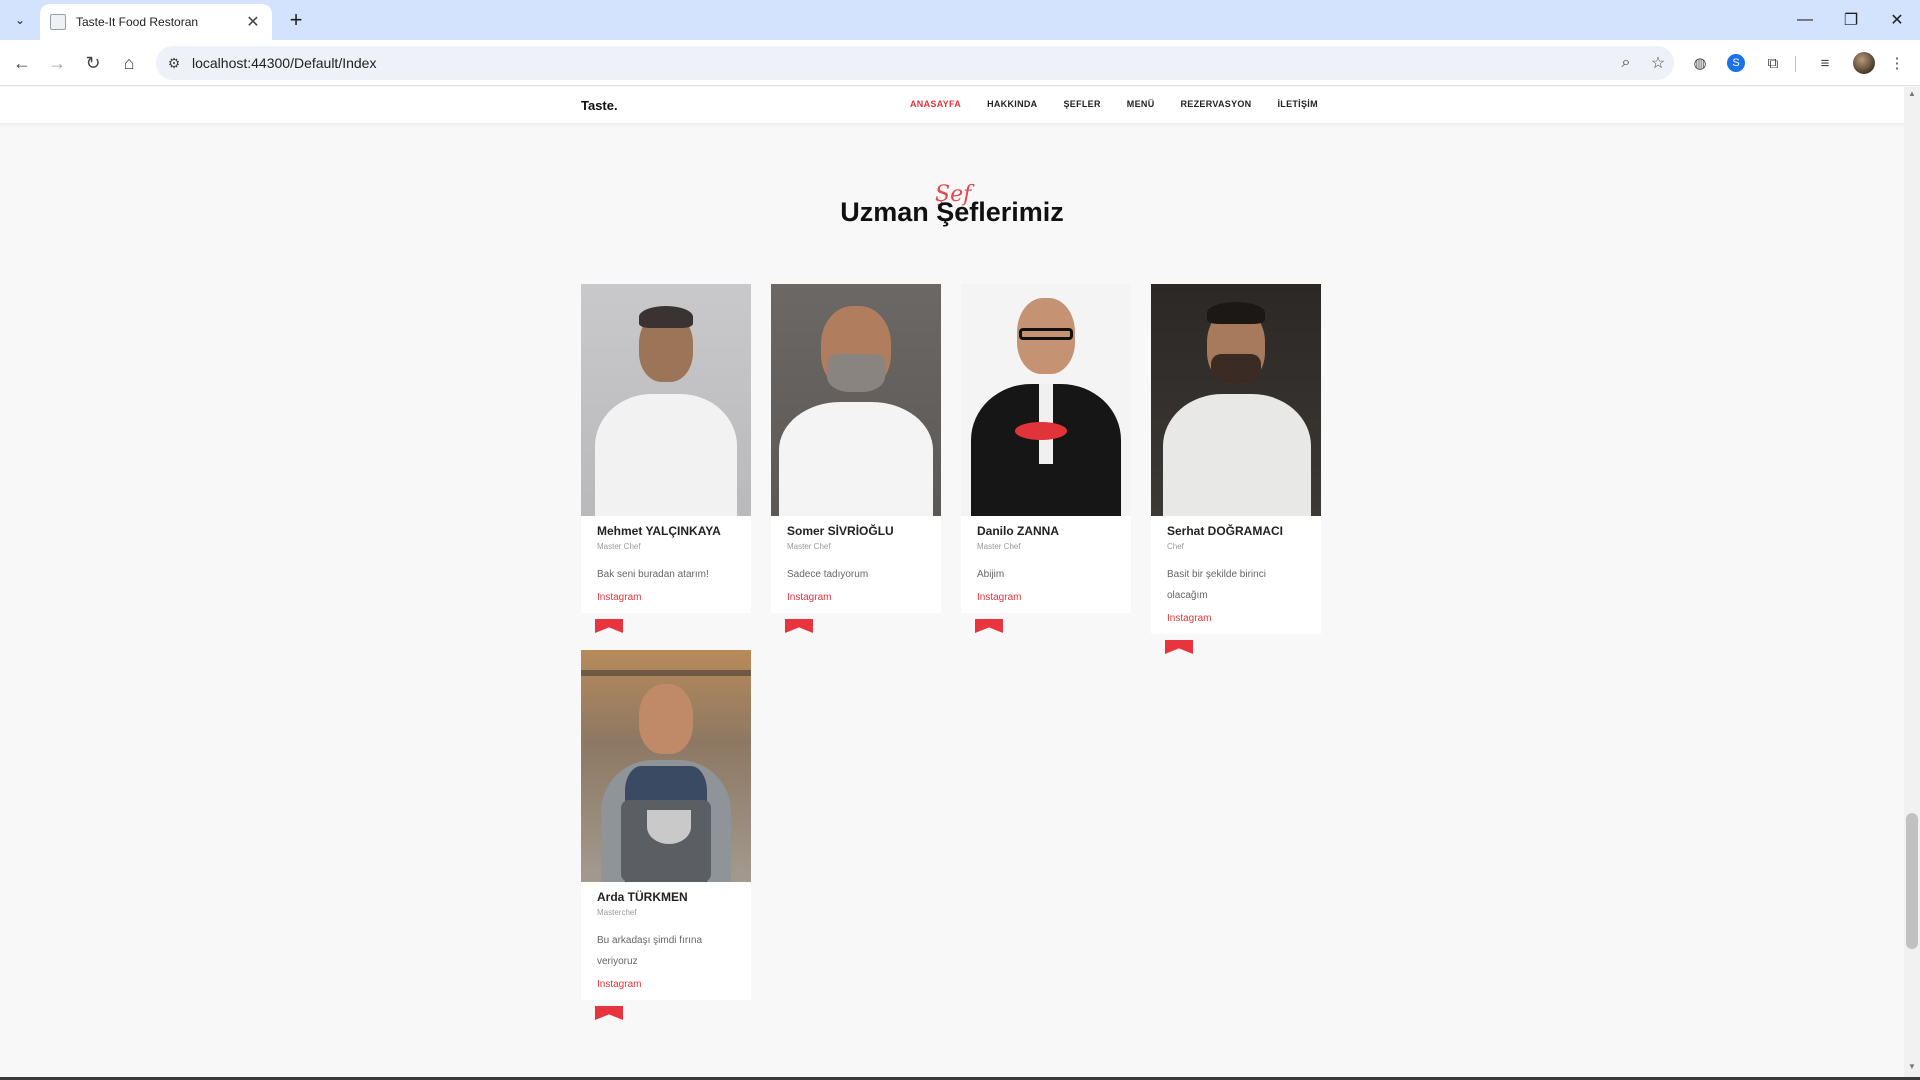 The height and width of the screenshot is (1080, 1920). What do you see at coordinates (57, 63) in the screenshot?
I see `forward-icon: →` at bounding box center [57, 63].